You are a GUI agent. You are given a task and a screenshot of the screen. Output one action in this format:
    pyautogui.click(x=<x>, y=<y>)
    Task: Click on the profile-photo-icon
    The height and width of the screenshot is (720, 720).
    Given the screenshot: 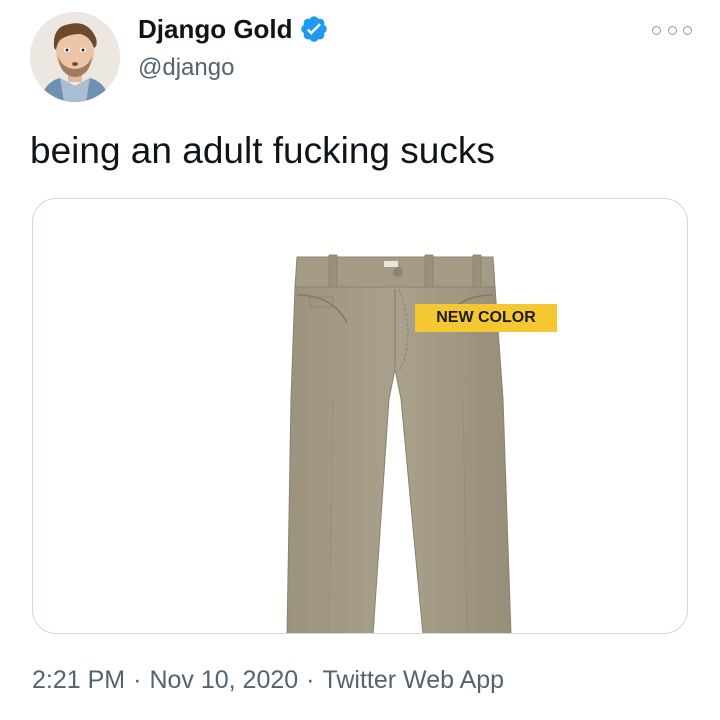 What is the action you would take?
    pyautogui.click(x=75, y=57)
    